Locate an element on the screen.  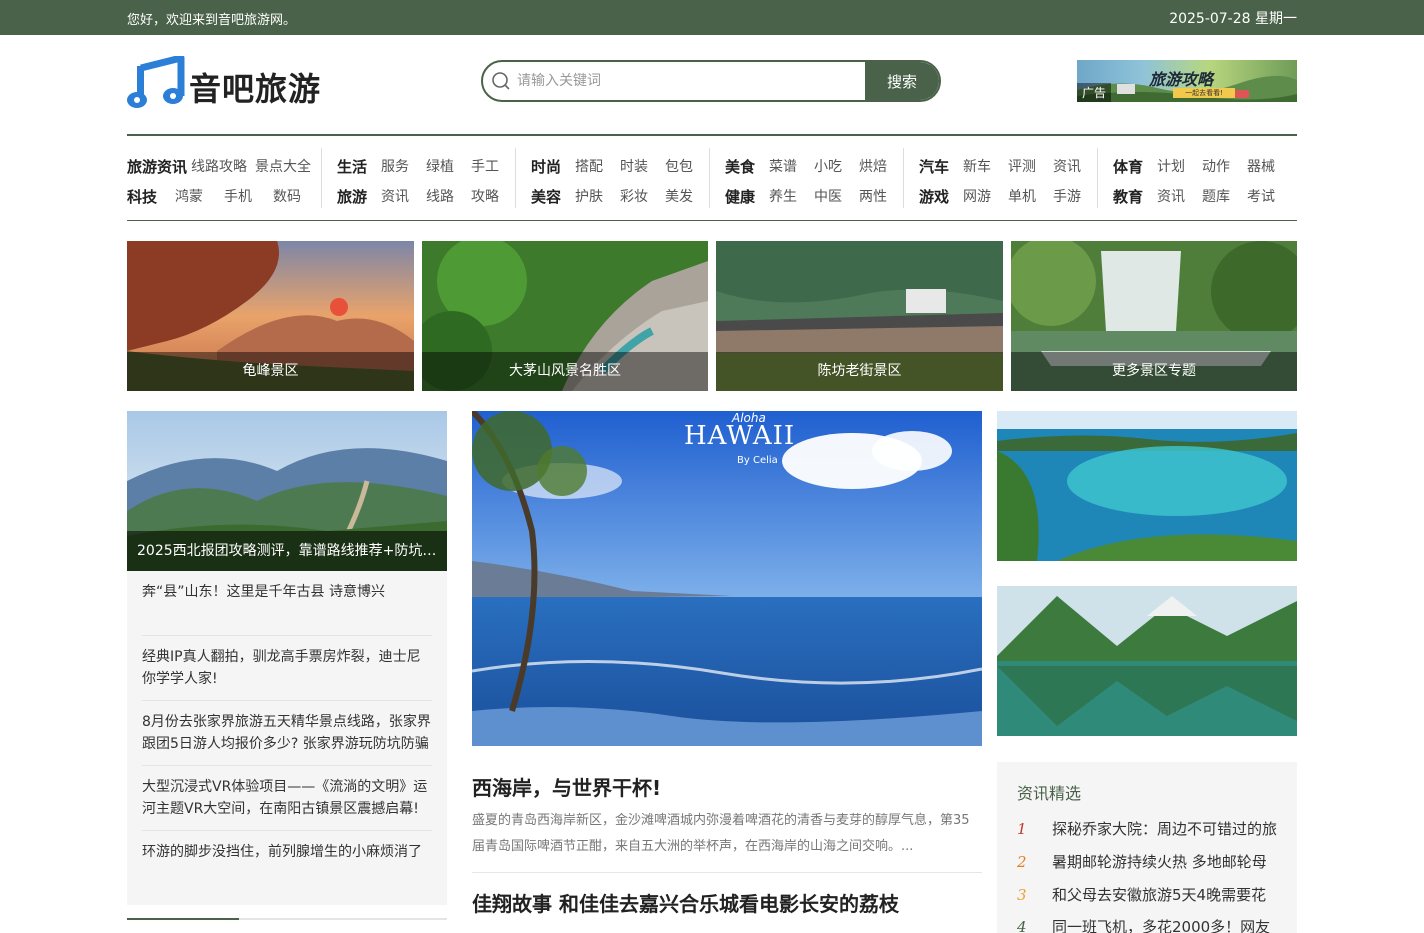
nav-group-food: 美食 菜谱 小吃 烘焙 健康 养生 中医 两性 is located at coordinates (806, 178).